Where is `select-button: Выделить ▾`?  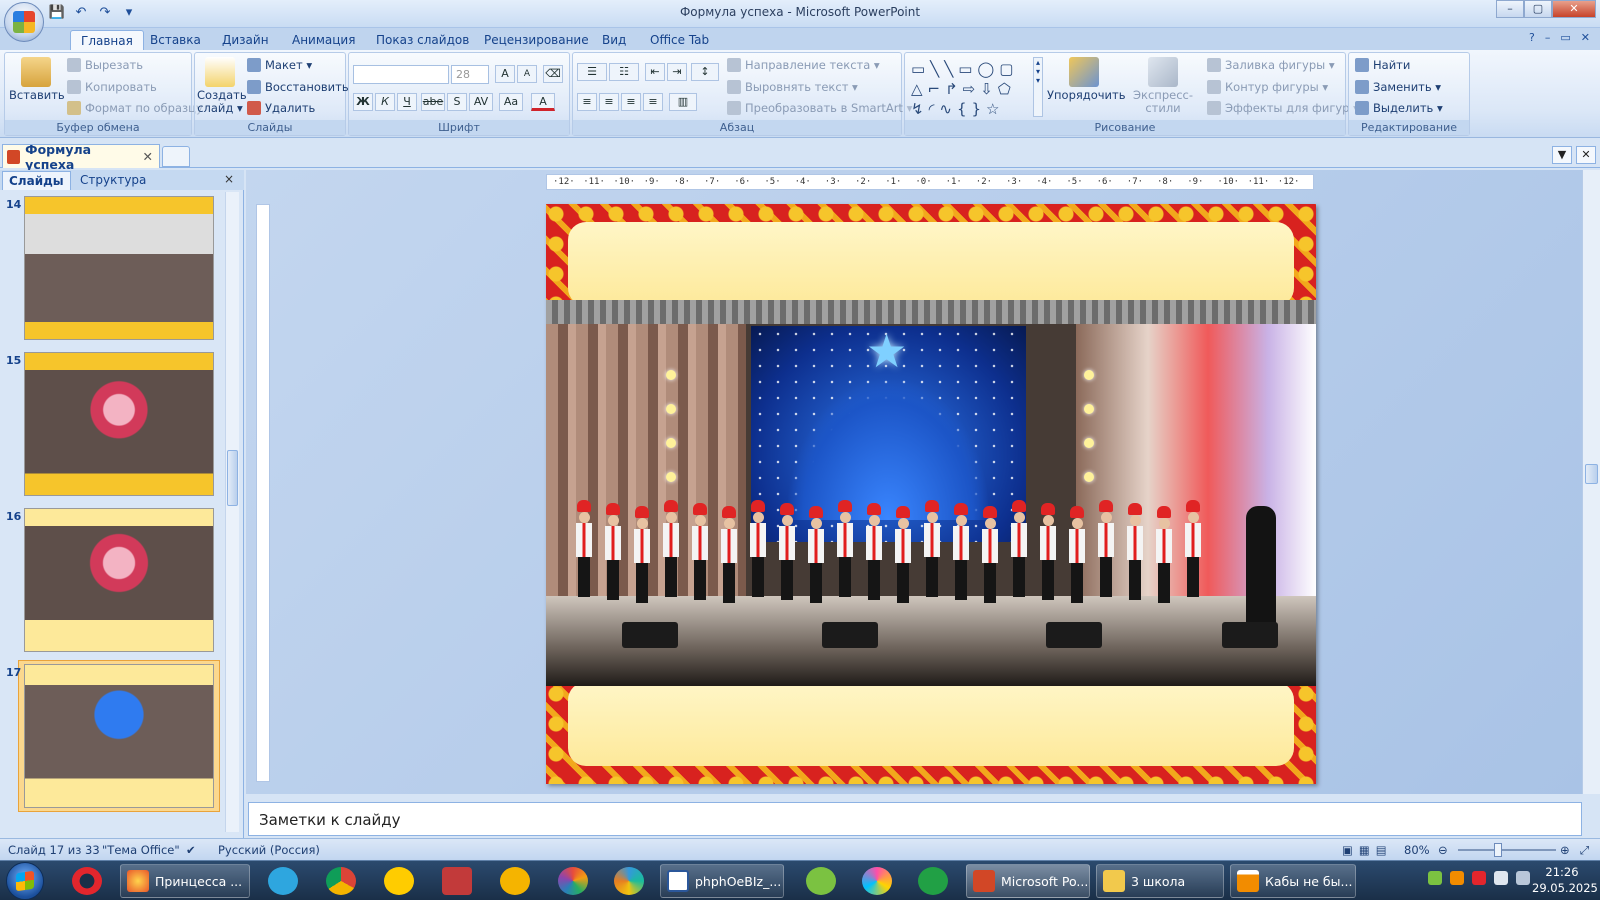 select-button: Выделить ▾ is located at coordinates (1399, 108).